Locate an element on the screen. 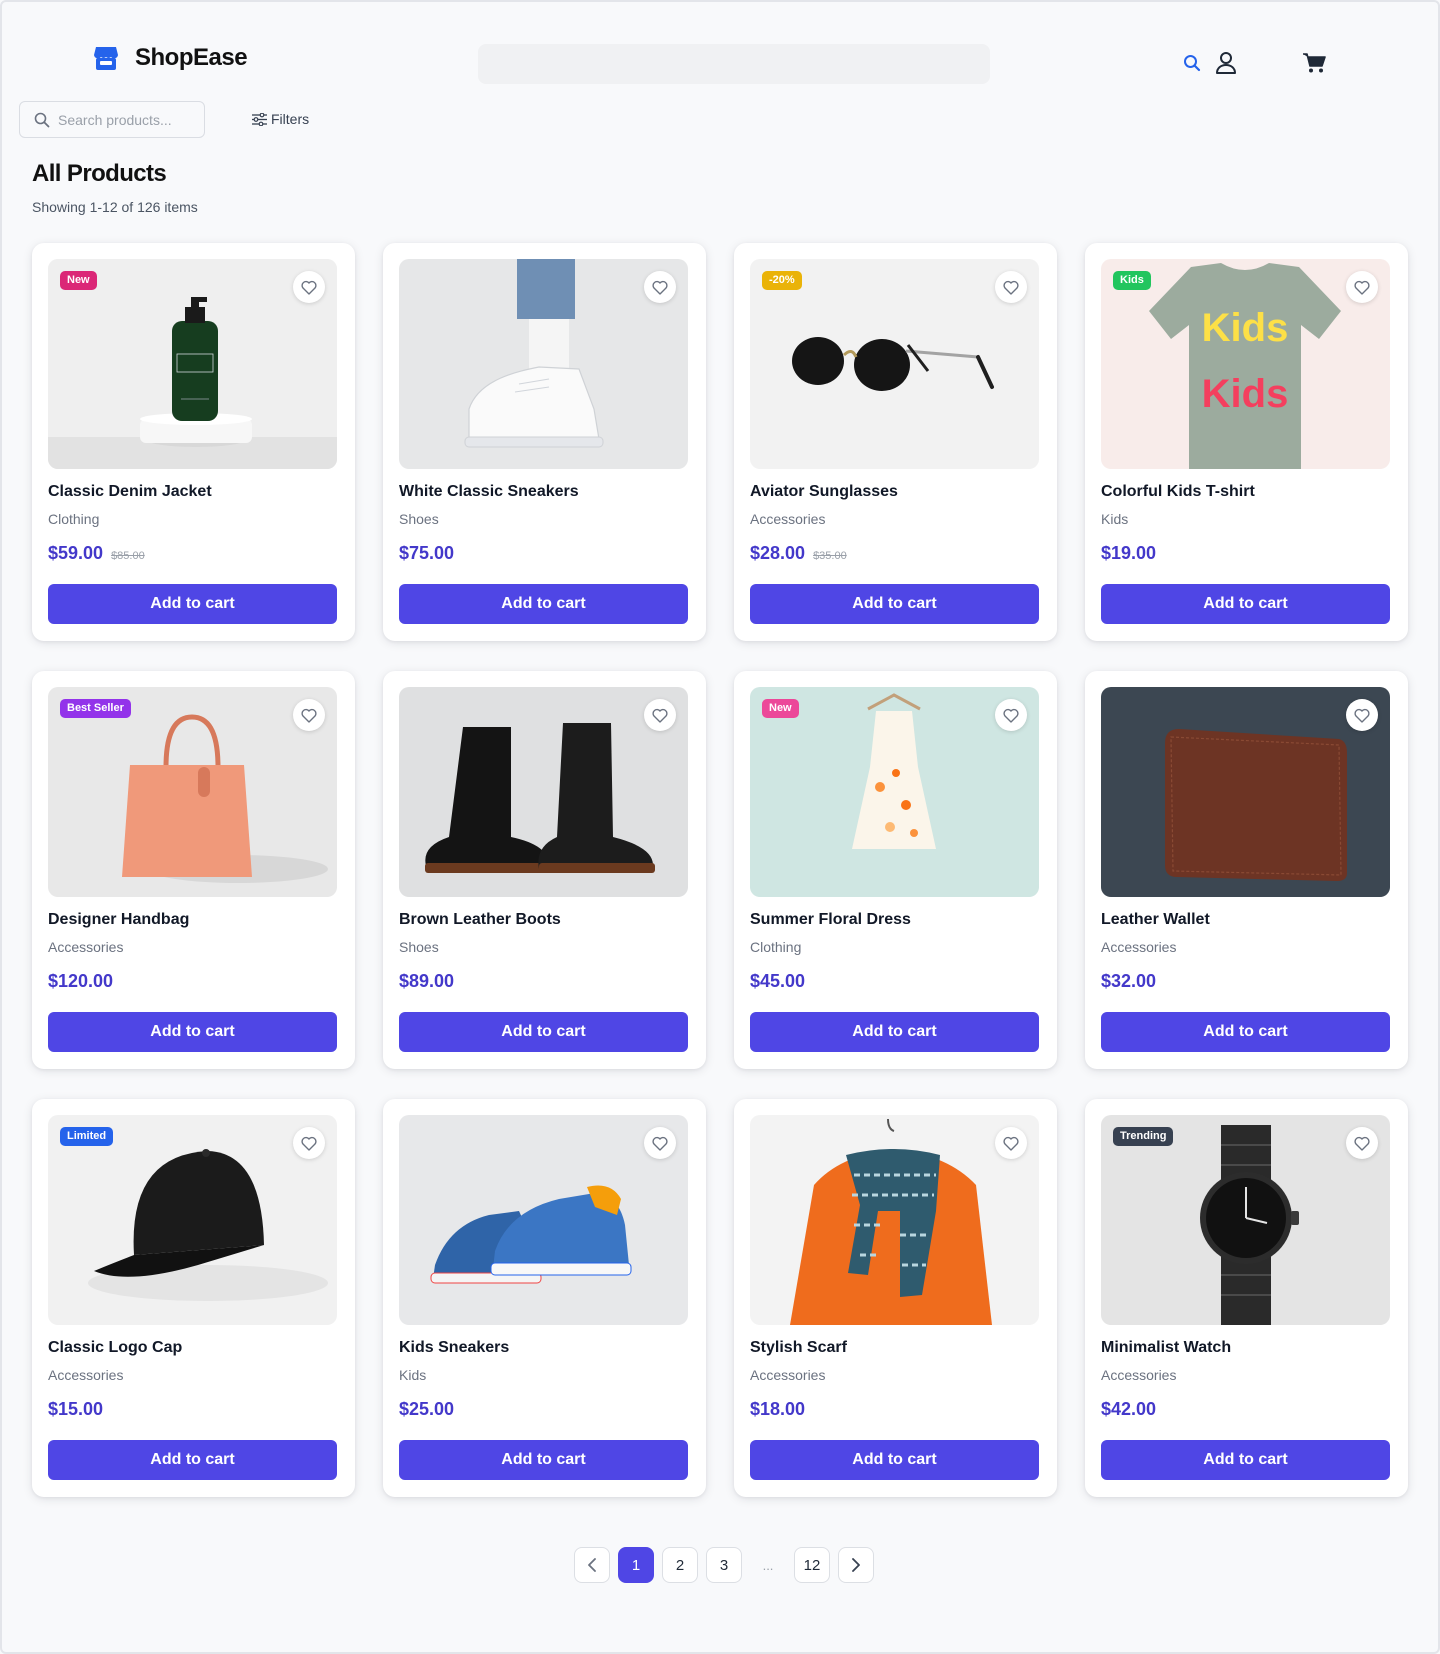 Image resolution: width=1440 pixels, height=1654 pixels. product-price: $59.00 is located at coordinates (76, 553).